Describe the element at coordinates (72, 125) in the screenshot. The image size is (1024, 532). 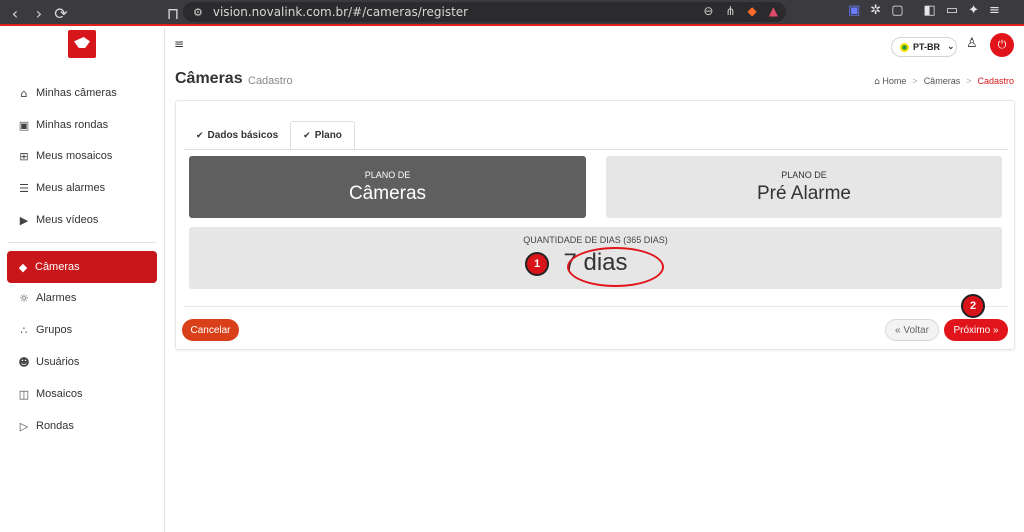
I see `sidebar-item-label: Minhas rondas` at that location.